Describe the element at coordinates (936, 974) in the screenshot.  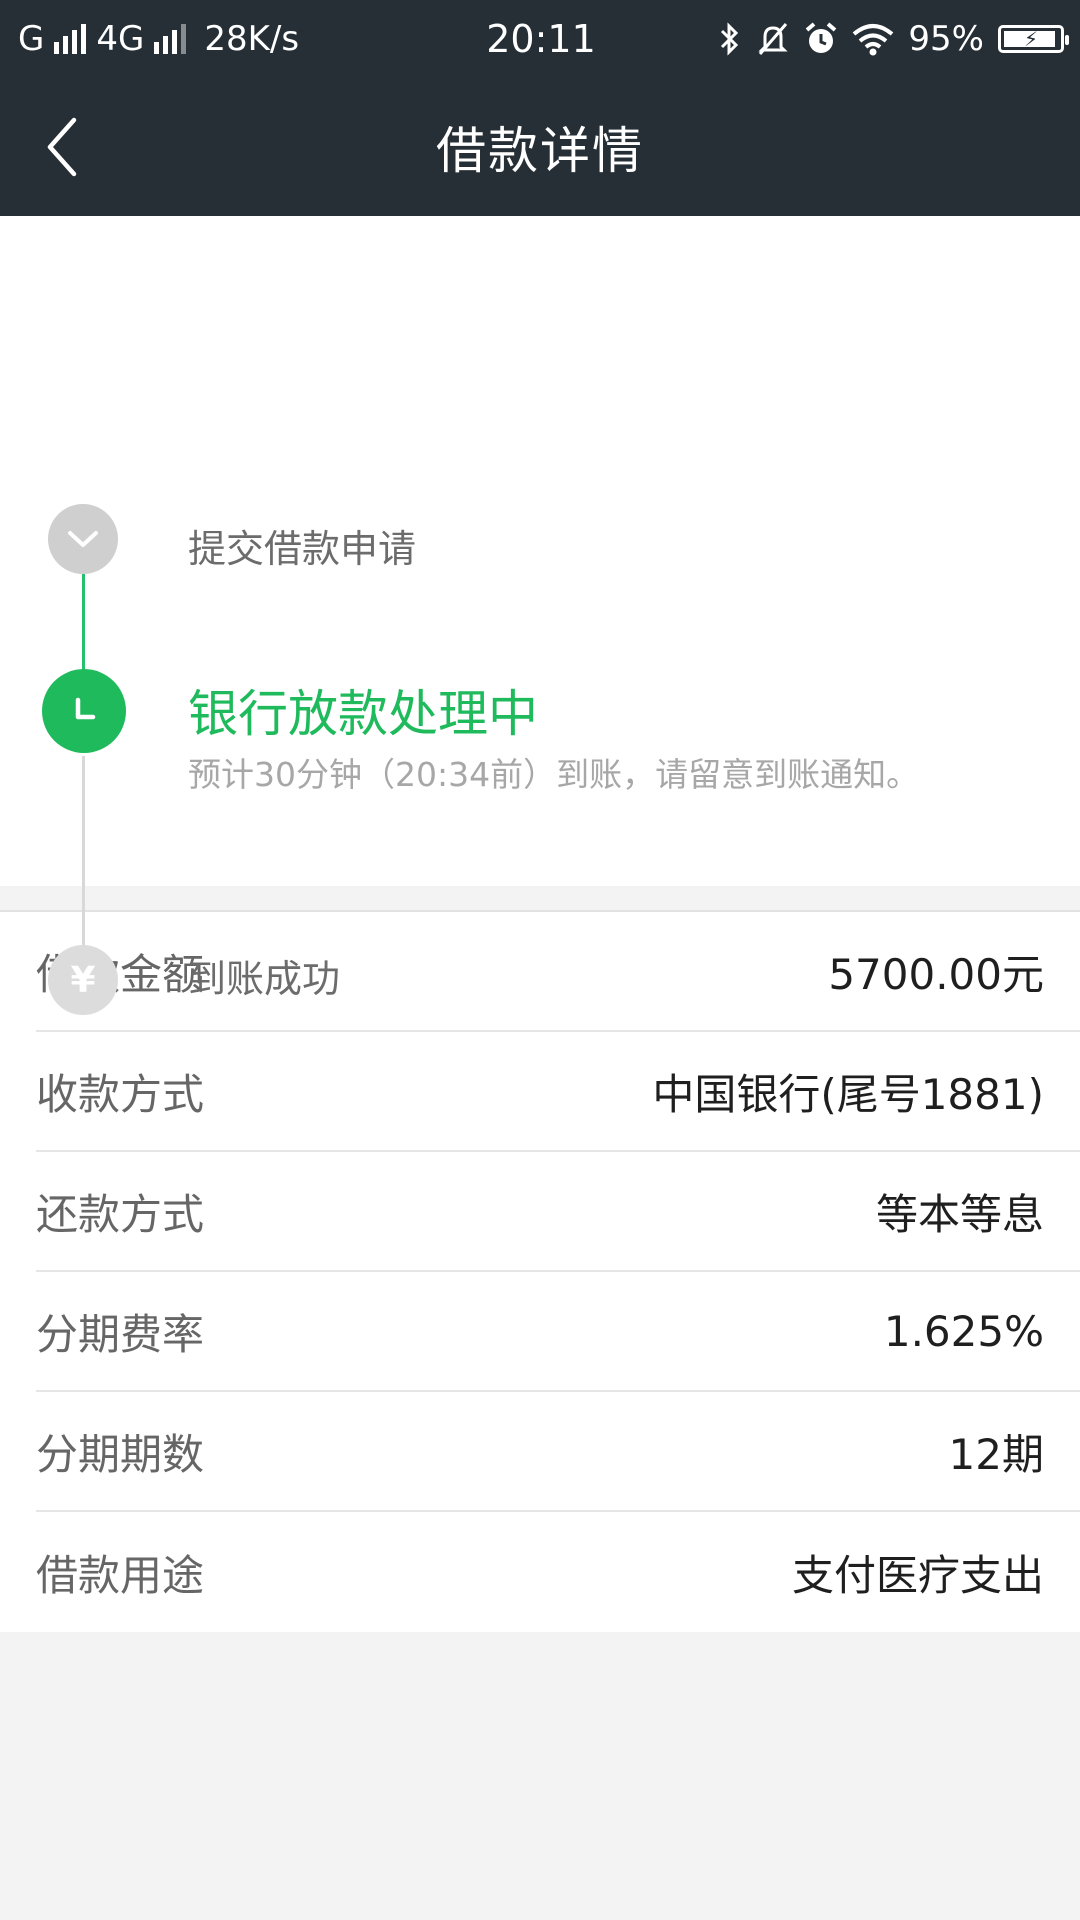
I see `detail-value: 5700.00元` at that location.